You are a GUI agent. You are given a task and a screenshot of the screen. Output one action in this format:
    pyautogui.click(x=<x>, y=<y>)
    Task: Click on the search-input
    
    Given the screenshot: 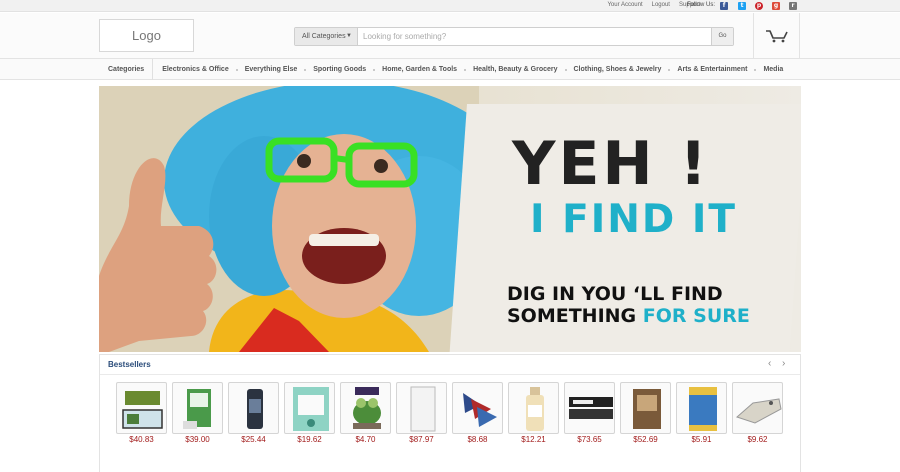 What is the action you would take?
    pyautogui.click(x=535, y=36)
    